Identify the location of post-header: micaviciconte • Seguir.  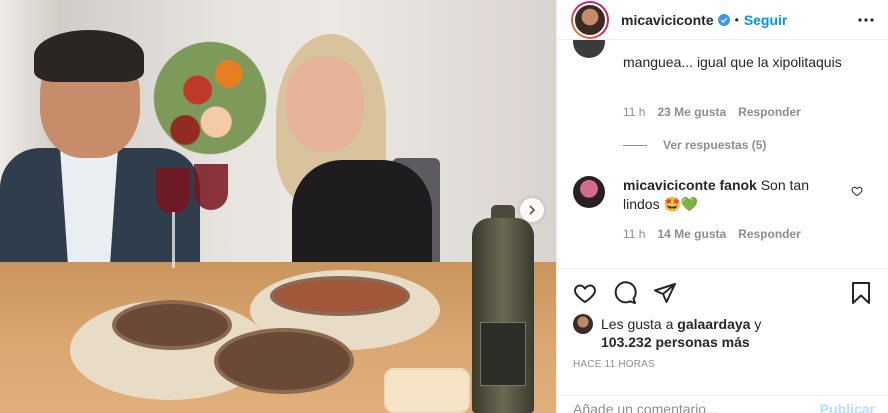
(722, 20).